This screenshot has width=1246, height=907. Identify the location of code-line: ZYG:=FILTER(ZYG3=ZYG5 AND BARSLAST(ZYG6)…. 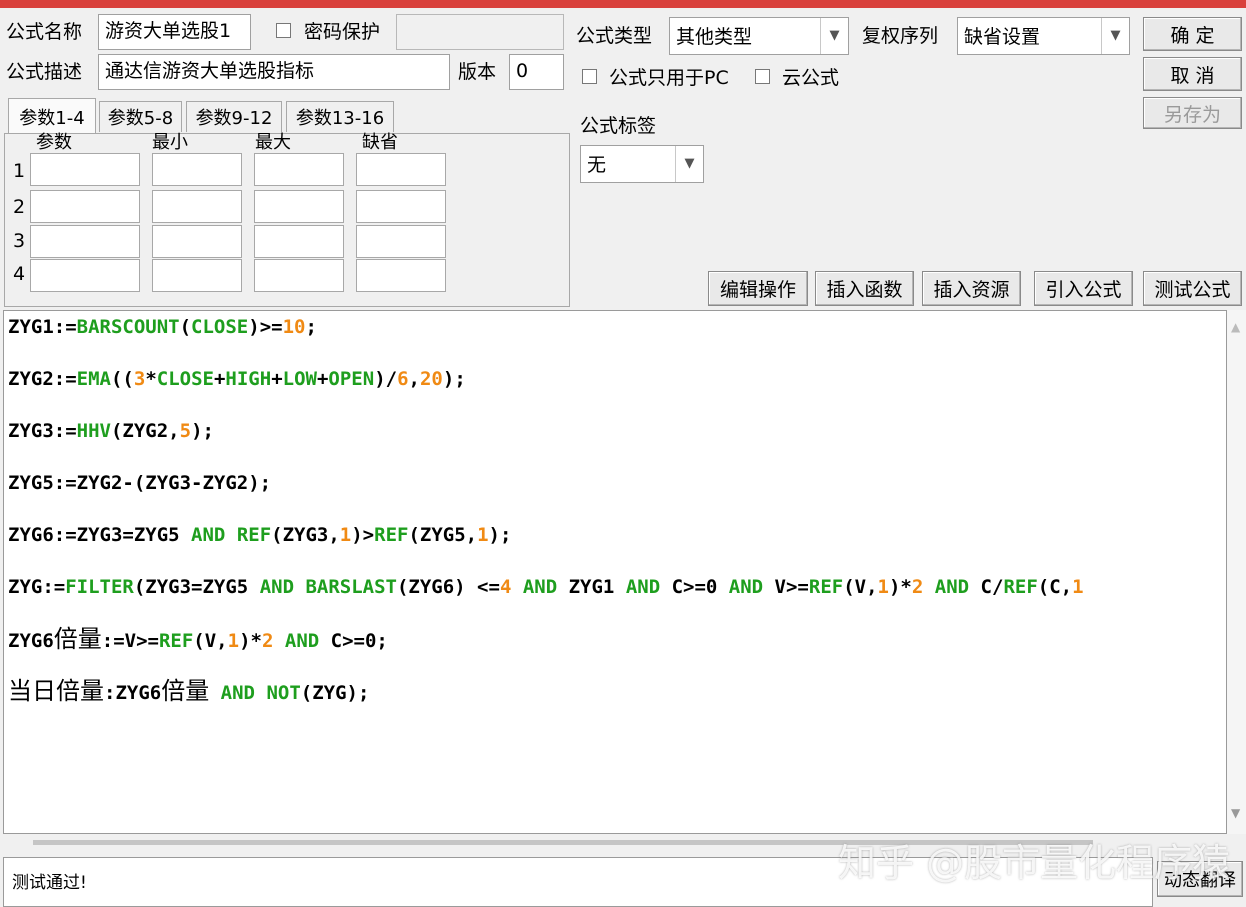
(546, 587).